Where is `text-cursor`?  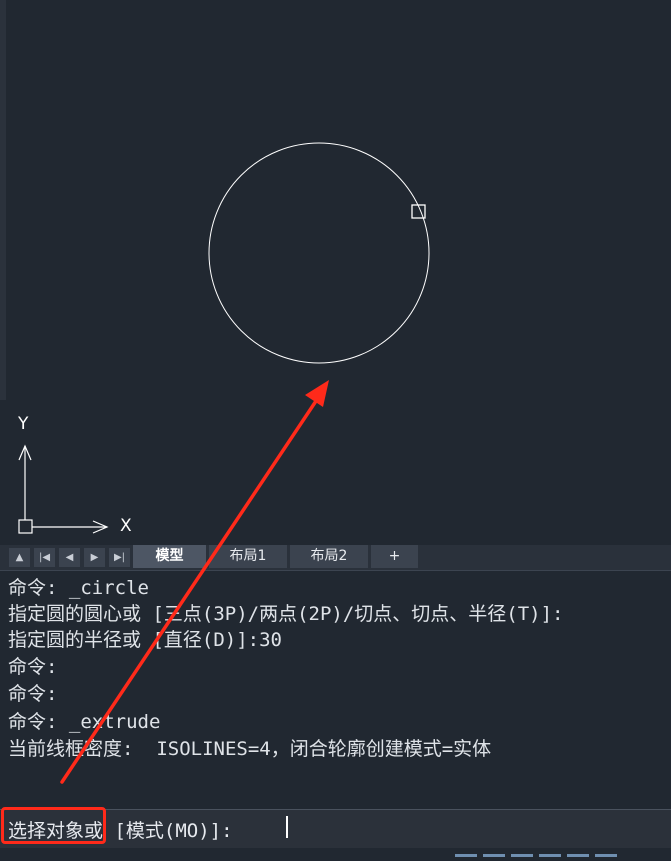 text-cursor is located at coordinates (287, 827).